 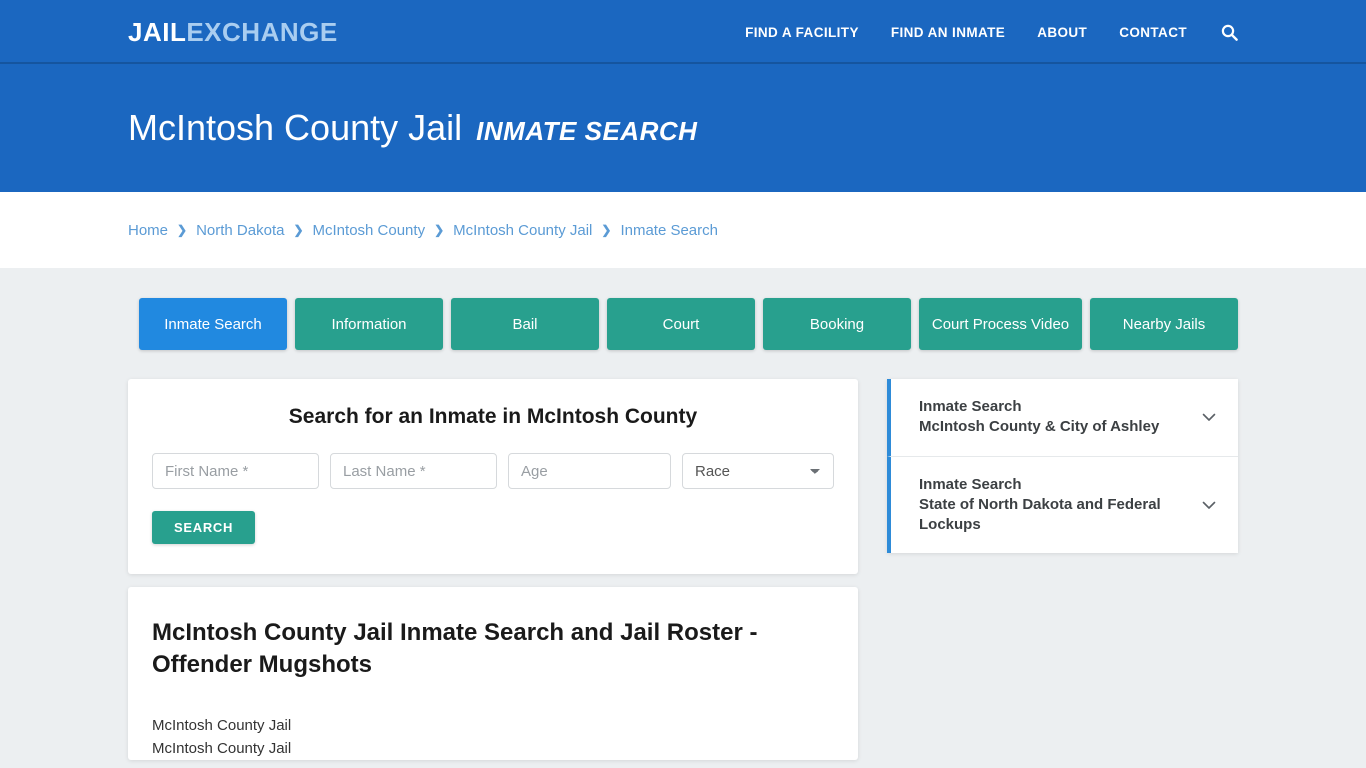 I want to click on nav-item-about: ABOUT, so click(x=1062, y=32).